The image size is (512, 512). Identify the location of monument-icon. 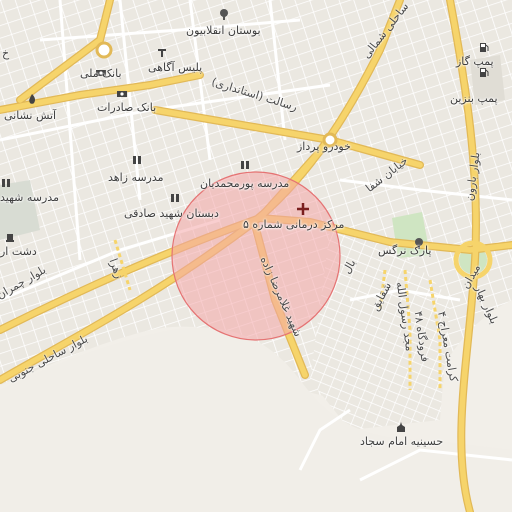
(10, 237).